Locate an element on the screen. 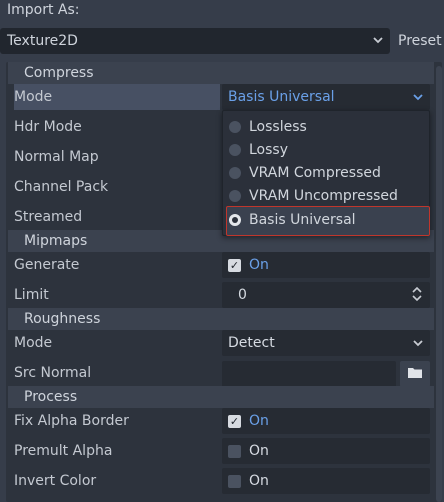 This screenshot has width=444, height=502. section-process: Process is located at coordinates (221, 397).